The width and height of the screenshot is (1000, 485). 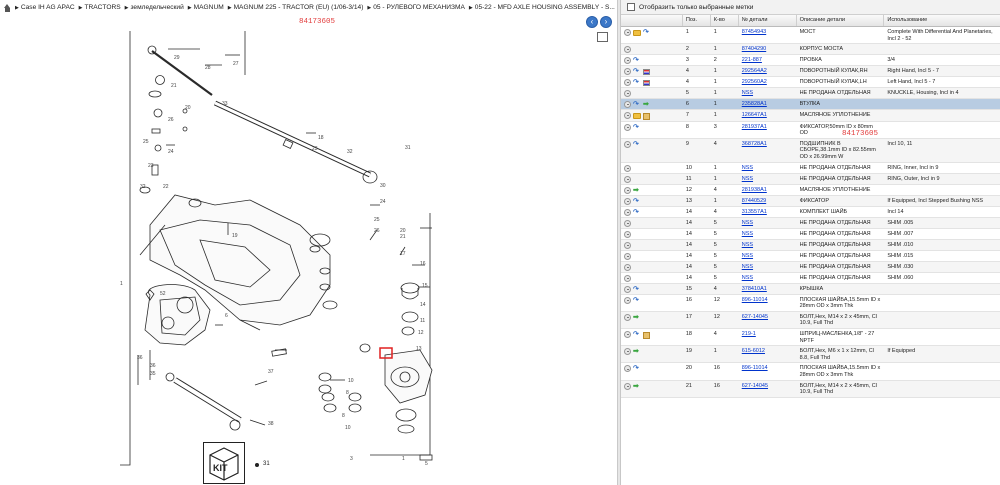 What do you see at coordinates (810, 116) in the screenshot?
I see `table-row: 71126647A1МАСЛЯНОЕ УПЛОТНЕНИЕ` at bounding box center [810, 116].